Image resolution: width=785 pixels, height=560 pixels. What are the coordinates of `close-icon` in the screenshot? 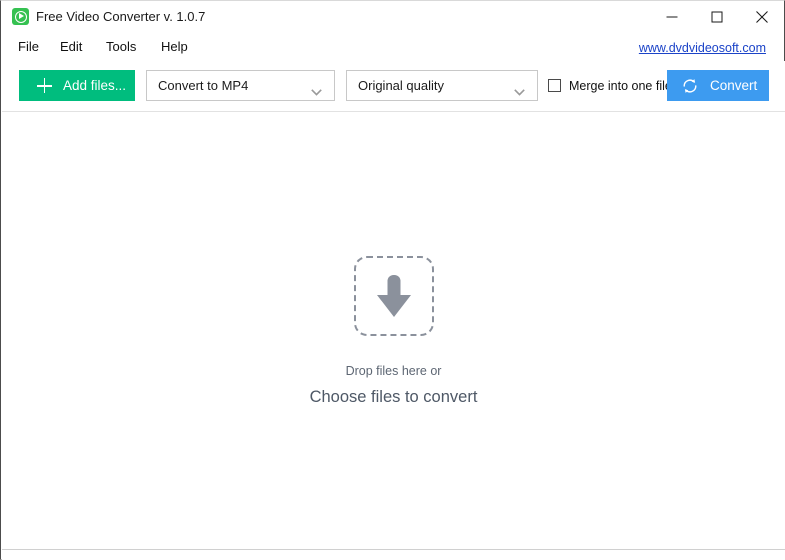 It's located at (761, 16).